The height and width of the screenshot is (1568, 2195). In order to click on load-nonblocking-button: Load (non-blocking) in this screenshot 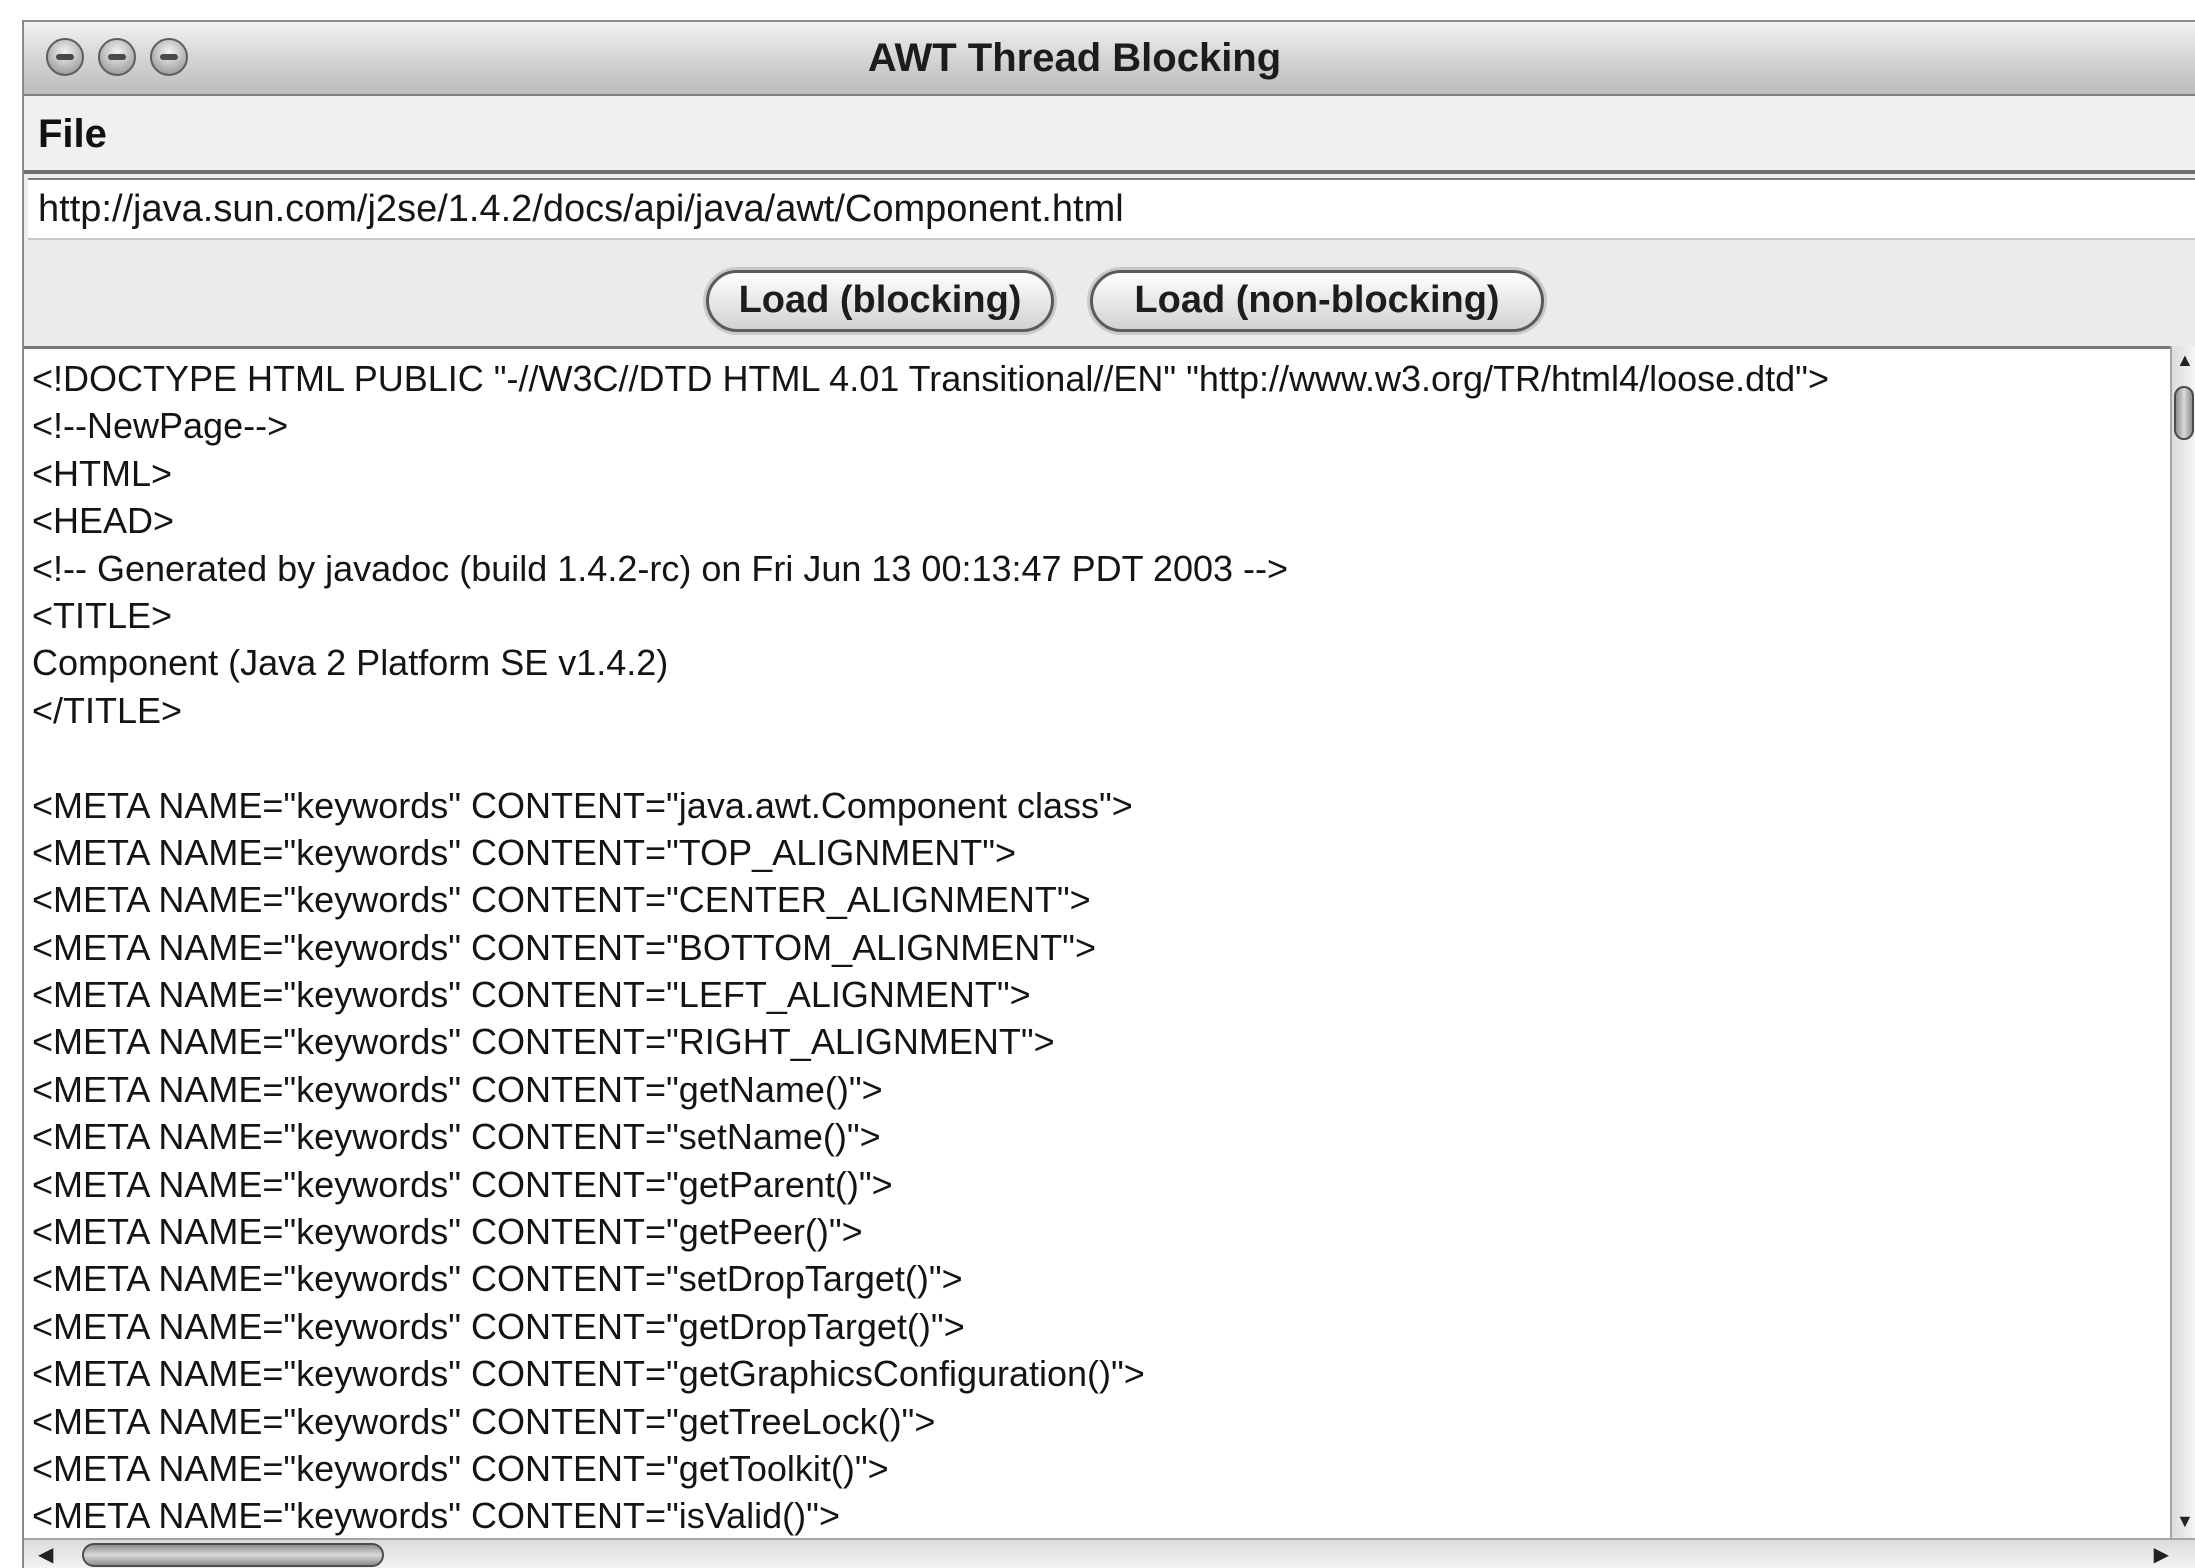, I will do `click(1317, 301)`.